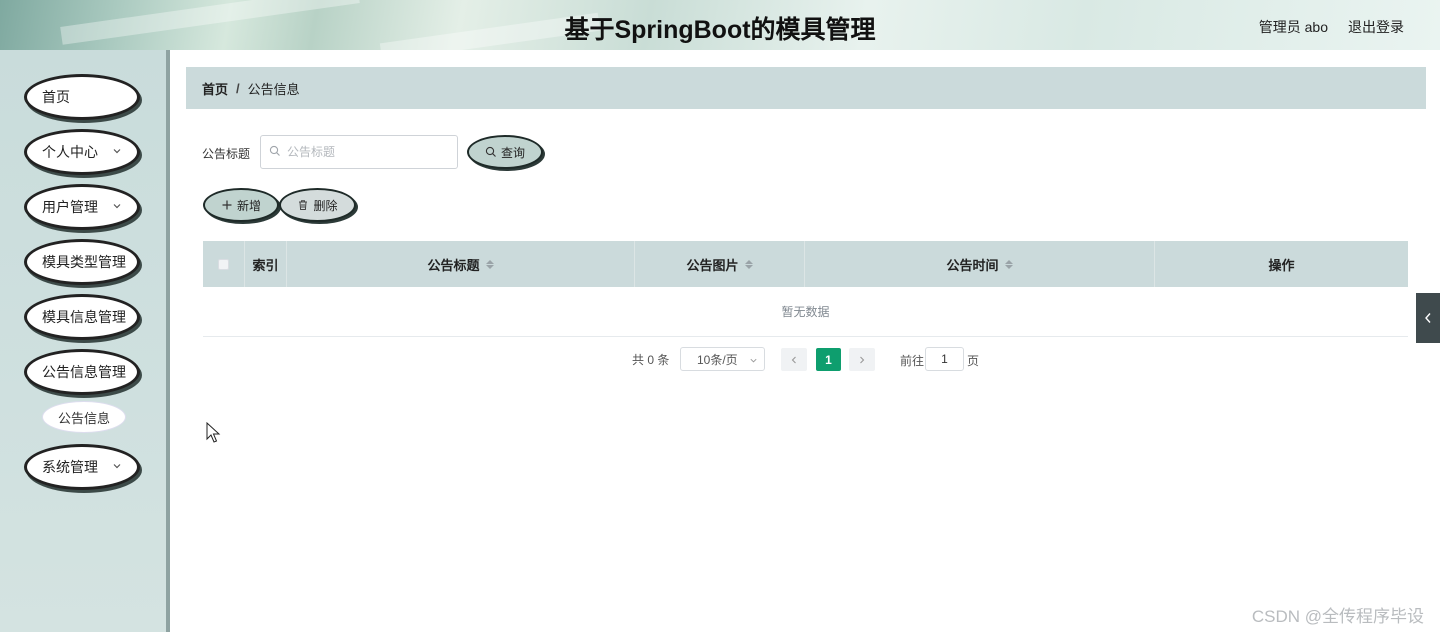 This screenshot has width=1440, height=632. I want to click on search-button-label: 查询, so click(512, 152).